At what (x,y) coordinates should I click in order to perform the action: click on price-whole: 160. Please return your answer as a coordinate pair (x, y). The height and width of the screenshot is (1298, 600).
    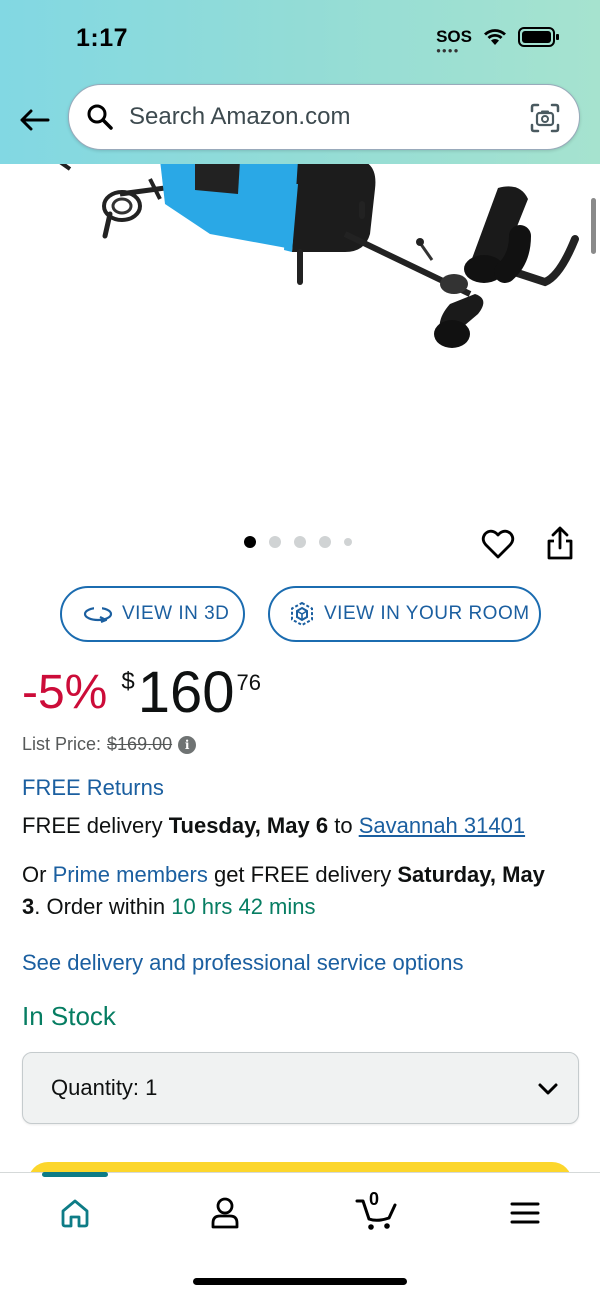
    Looking at the image, I should click on (186, 692).